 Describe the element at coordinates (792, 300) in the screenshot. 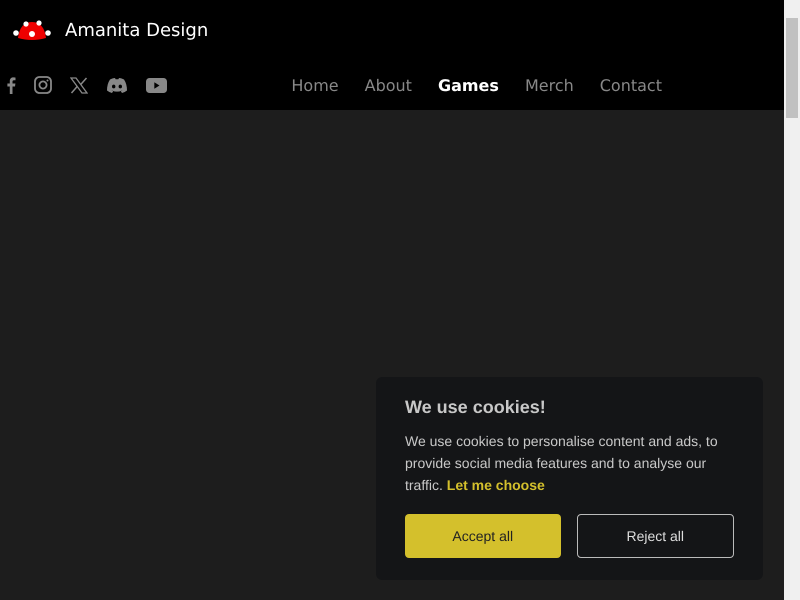

I see `scrollbar` at that location.